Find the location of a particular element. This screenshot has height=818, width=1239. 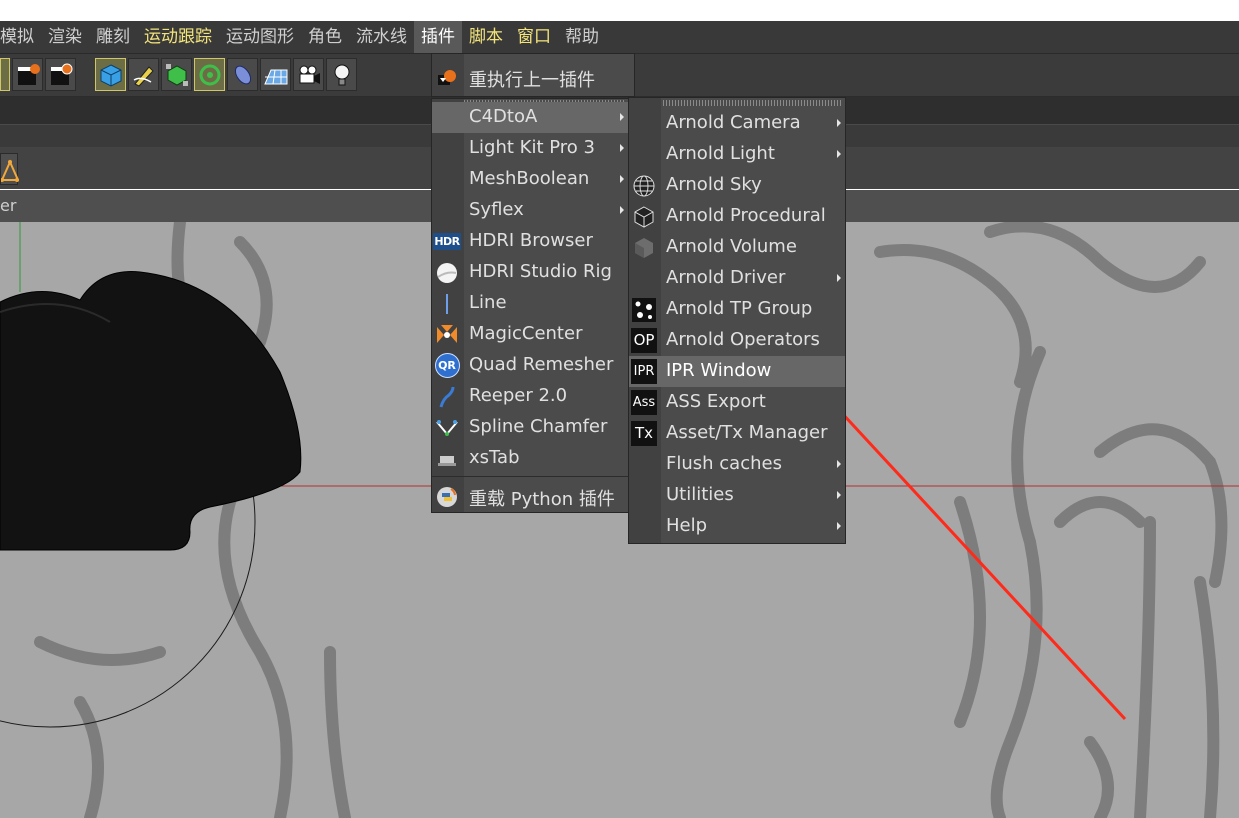

c4dtoa-item-arnold-tp-group: Arnold TP Group is located at coordinates (737, 309).